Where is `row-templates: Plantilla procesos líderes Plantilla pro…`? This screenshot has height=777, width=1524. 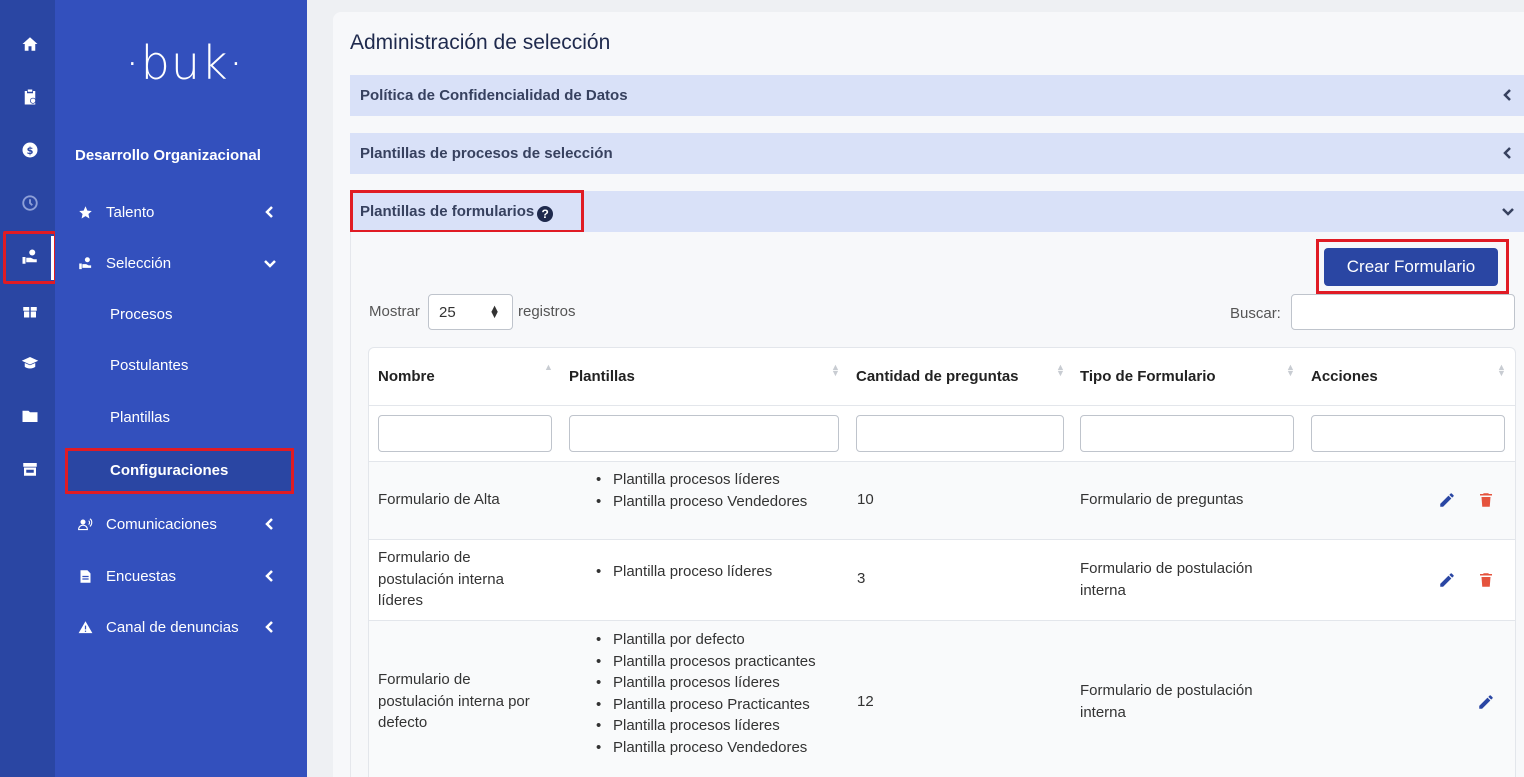 row-templates: Plantilla procesos líderes Plantilla pro… is located at coordinates (700, 490).